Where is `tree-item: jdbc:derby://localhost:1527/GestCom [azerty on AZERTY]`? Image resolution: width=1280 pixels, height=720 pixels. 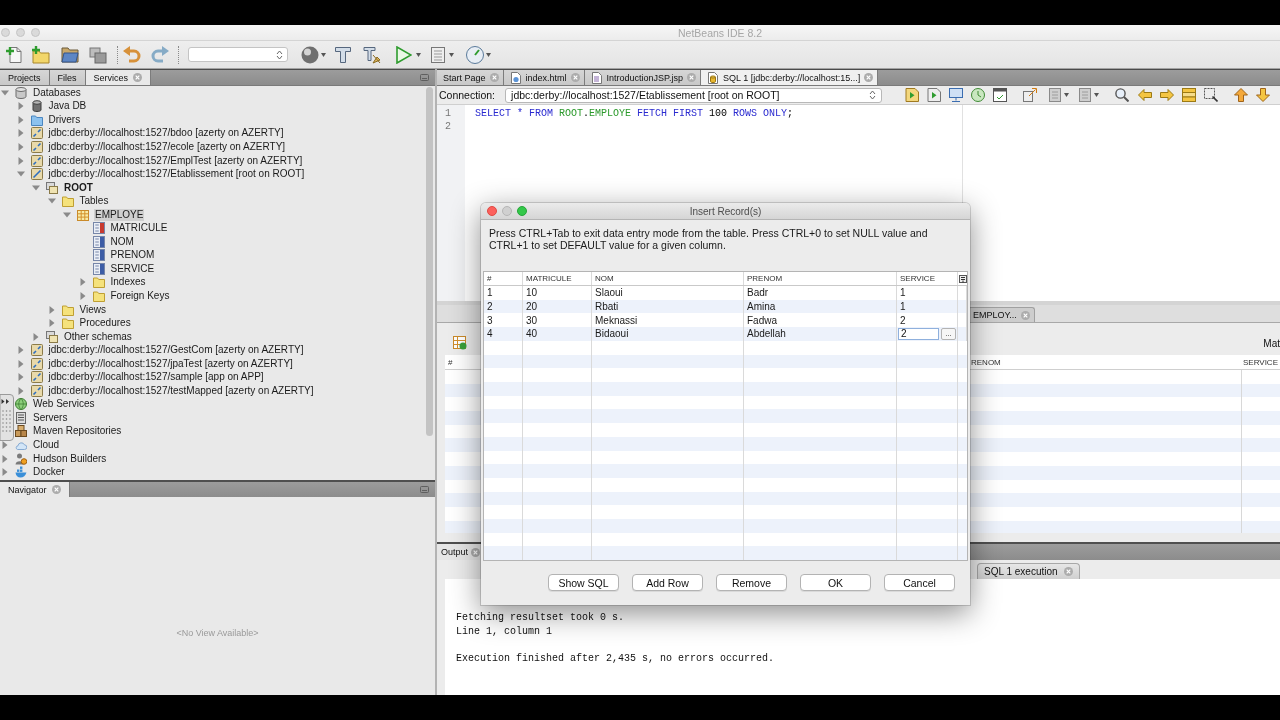 tree-item: jdbc:derby://localhost:1527/GestCom [azerty on AZERTY] is located at coordinates (176, 350).